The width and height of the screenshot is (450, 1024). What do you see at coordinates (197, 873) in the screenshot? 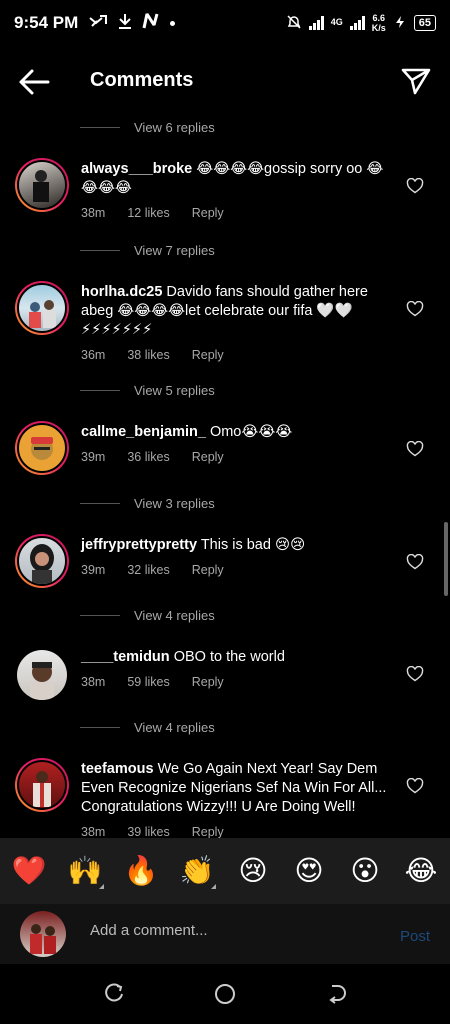
I see `emoji-clapping-hands: 👏` at bounding box center [197, 873].